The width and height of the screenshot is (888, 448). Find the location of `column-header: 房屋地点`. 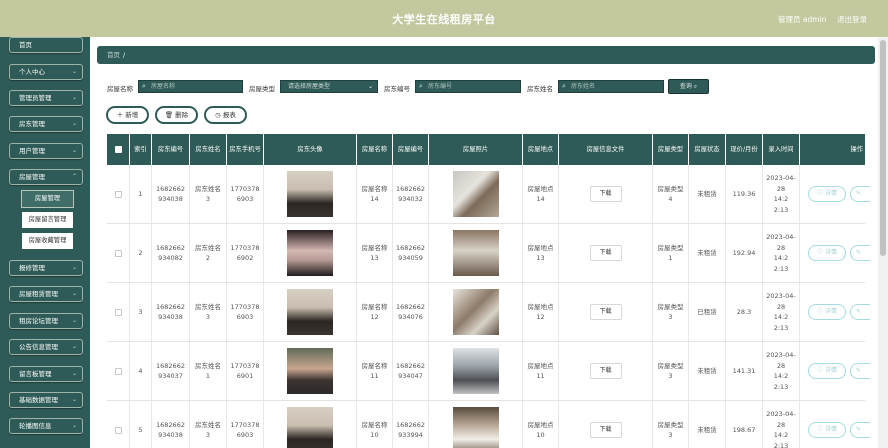

column-header: 房屋地点 is located at coordinates (541, 149).